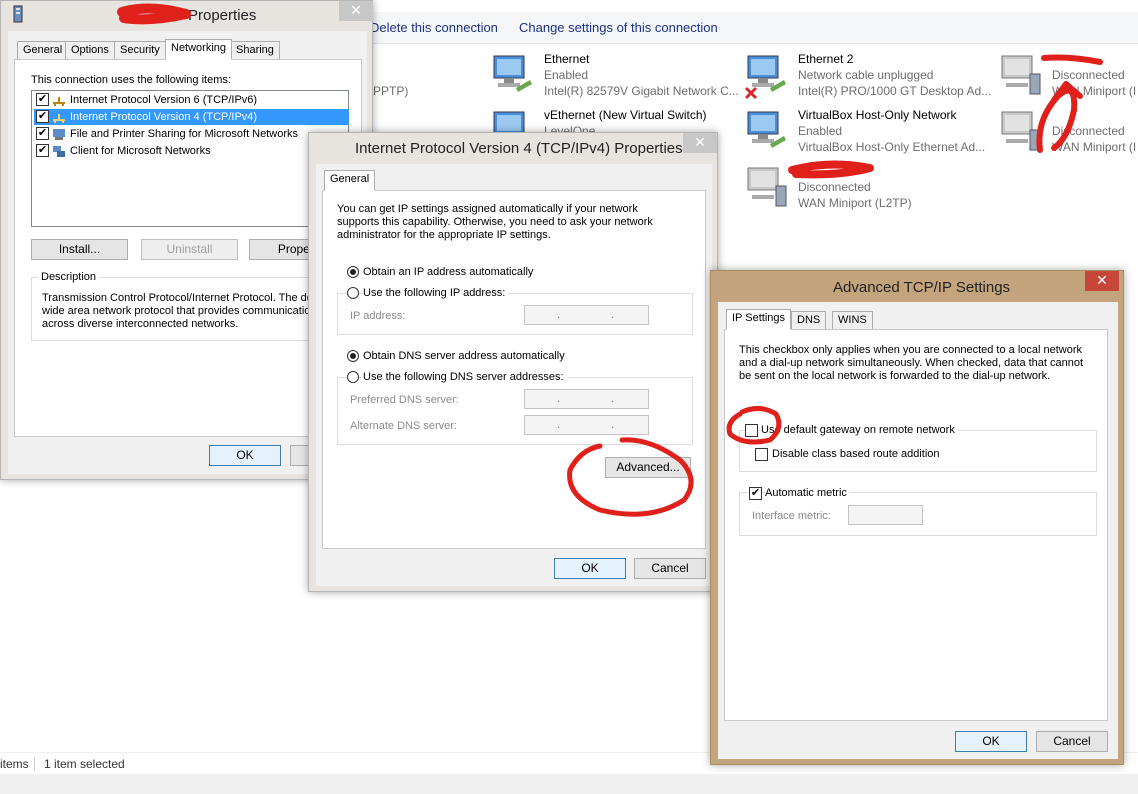  I want to click on tab-options: Options, so click(90, 50).